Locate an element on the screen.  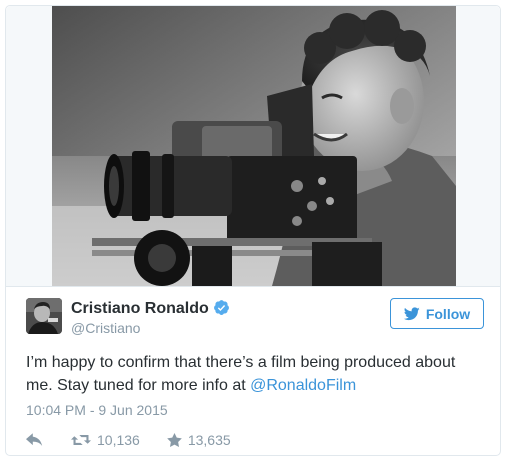
author-display-name: Cristiano Ronaldo is located at coordinates (140, 308).